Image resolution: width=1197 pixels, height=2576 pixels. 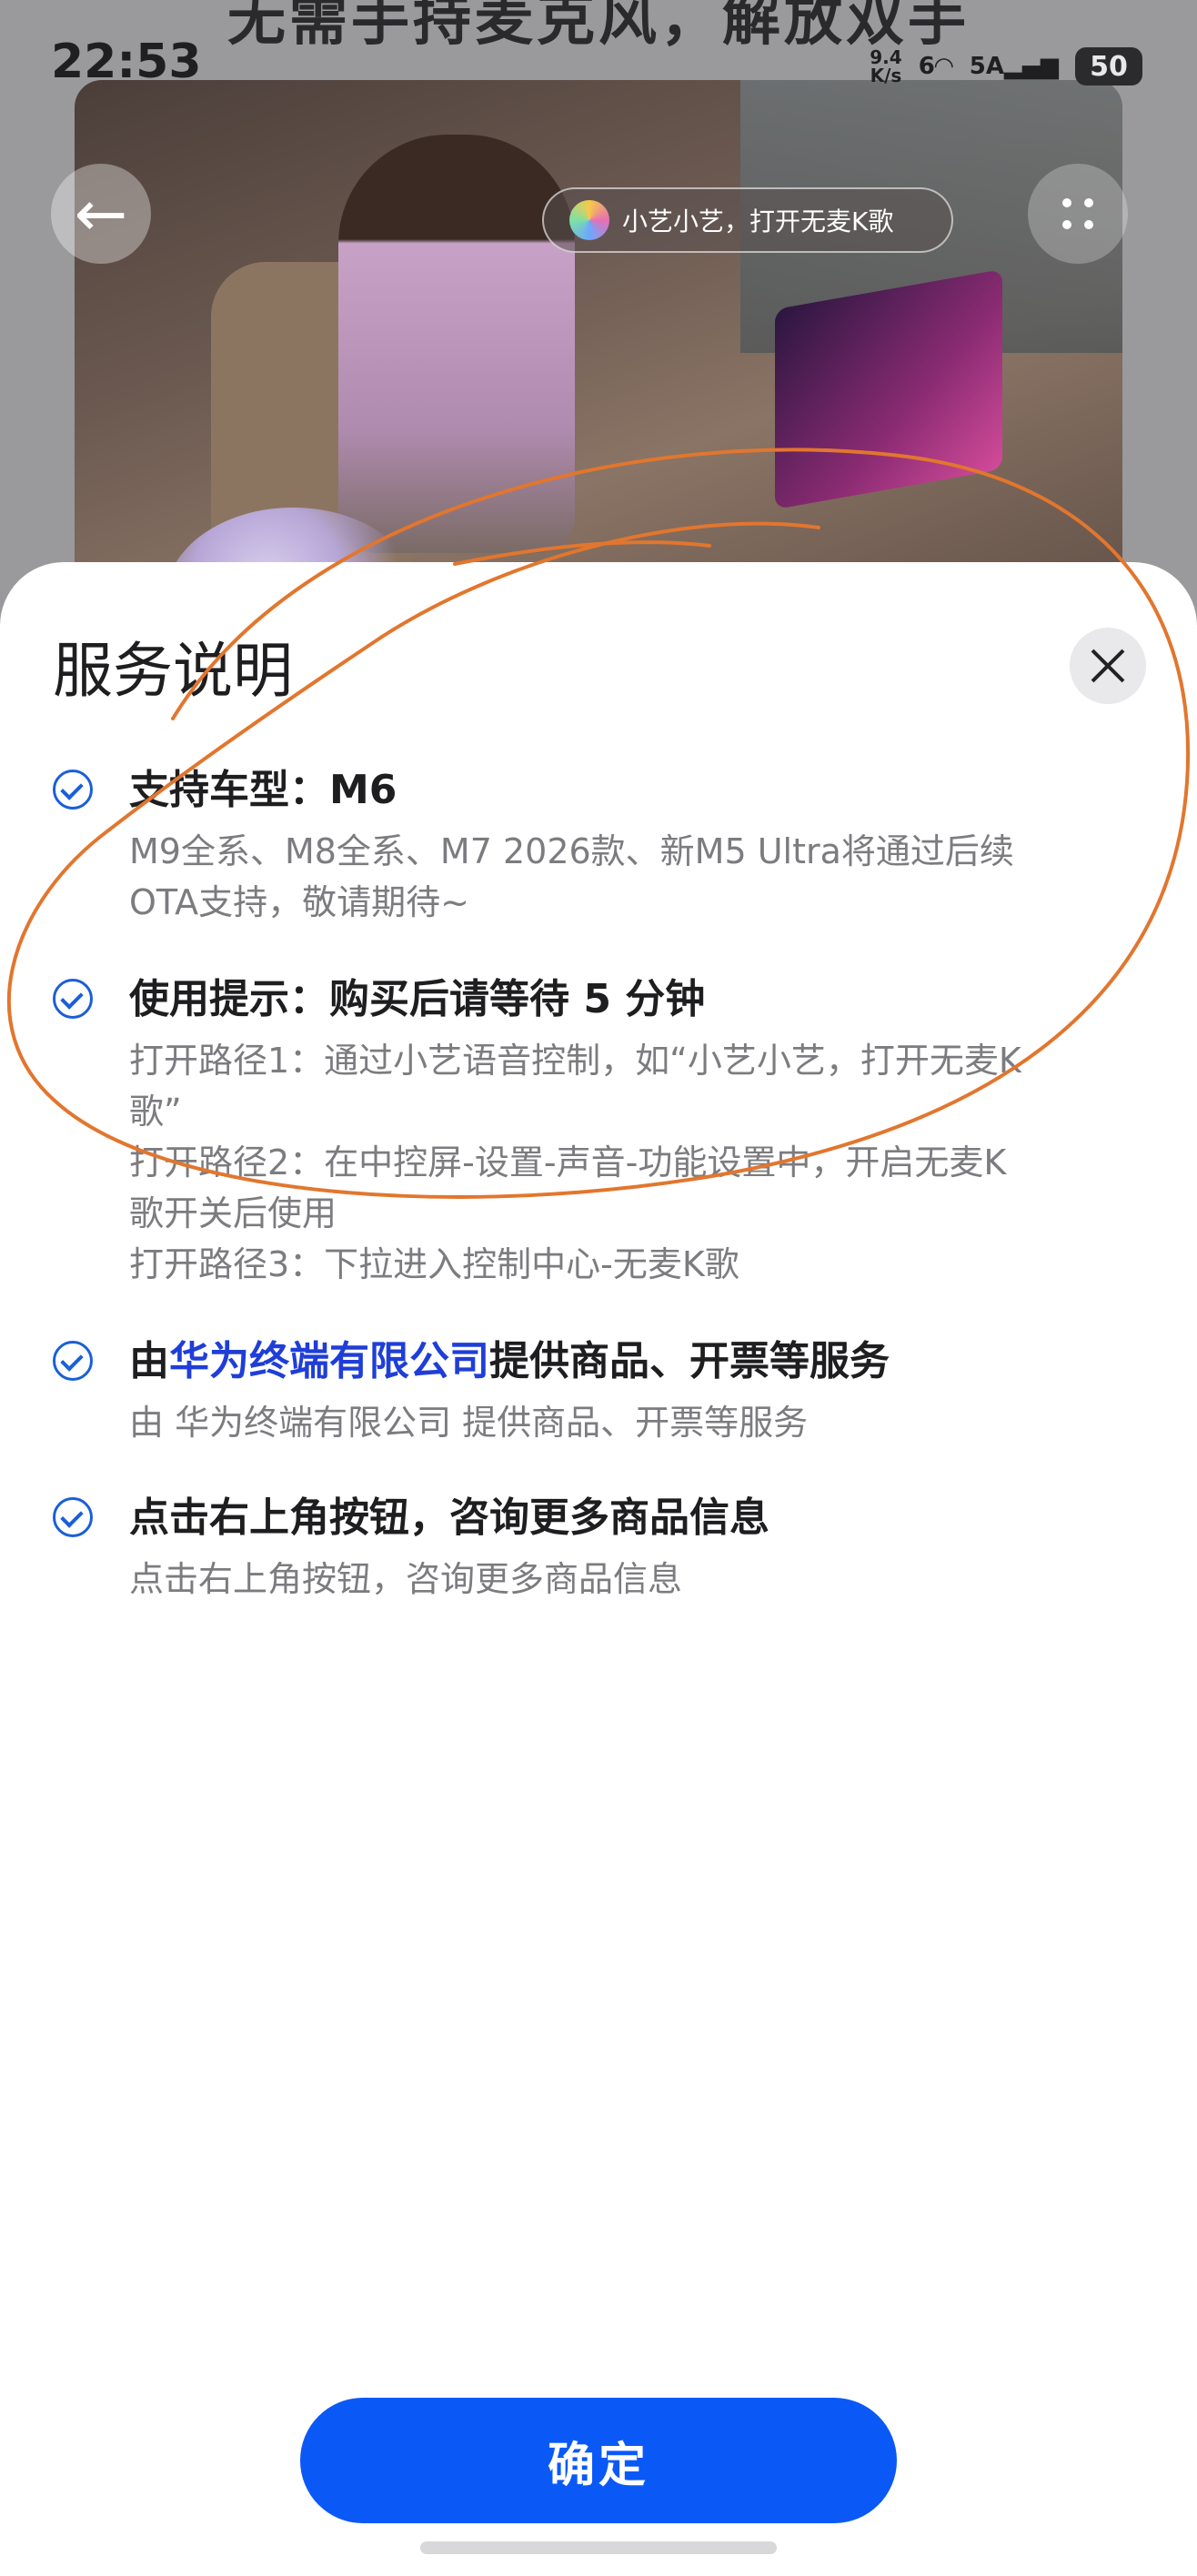 What do you see at coordinates (263, 790) in the screenshot?
I see `item-title: 支持车型：M6` at bounding box center [263, 790].